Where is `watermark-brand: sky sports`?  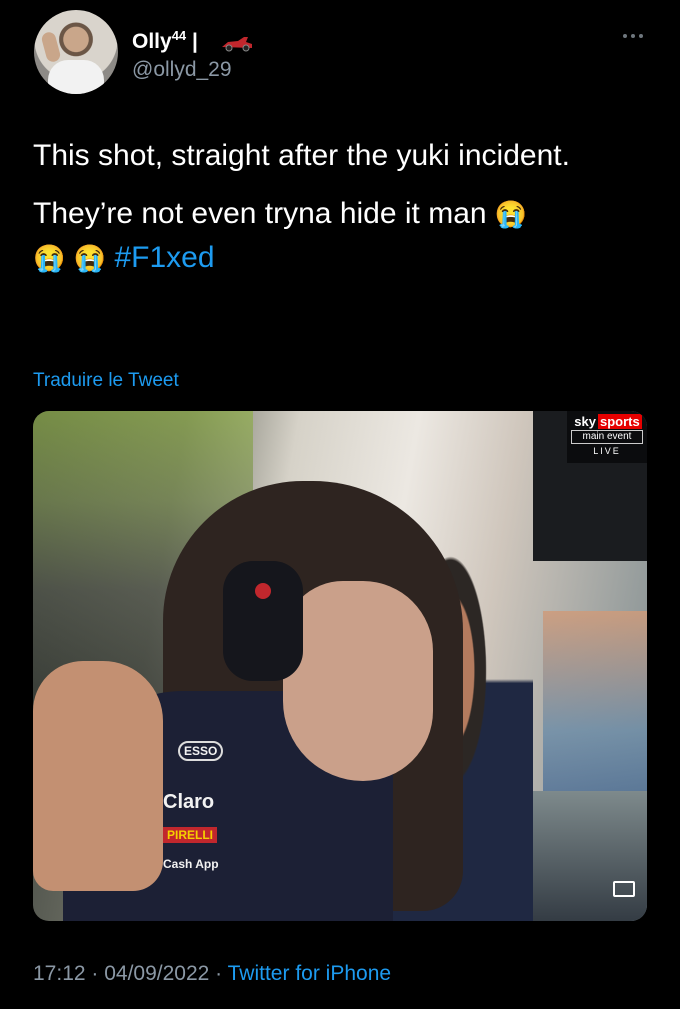 watermark-brand: sky sports is located at coordinates (607, 421).